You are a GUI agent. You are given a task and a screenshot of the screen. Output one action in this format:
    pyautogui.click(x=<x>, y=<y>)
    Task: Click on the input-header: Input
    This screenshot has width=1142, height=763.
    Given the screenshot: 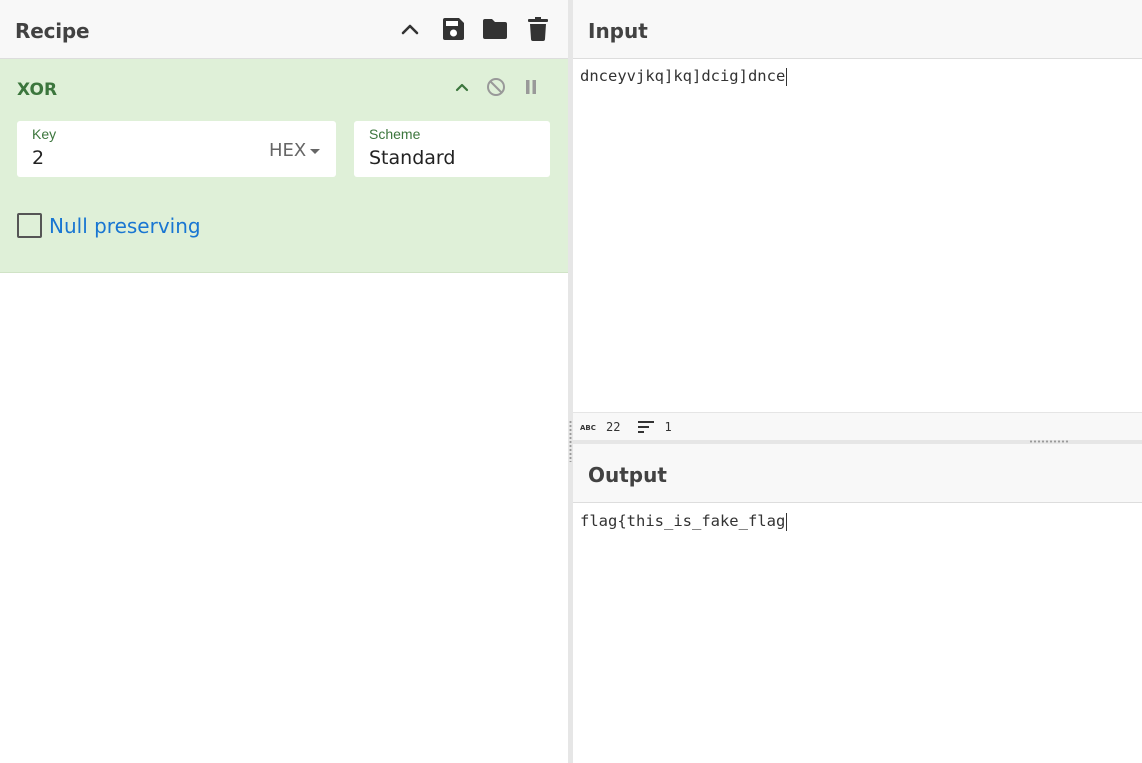 What is the action you would take?
    pyautogui.click(x=857, y=29)
    